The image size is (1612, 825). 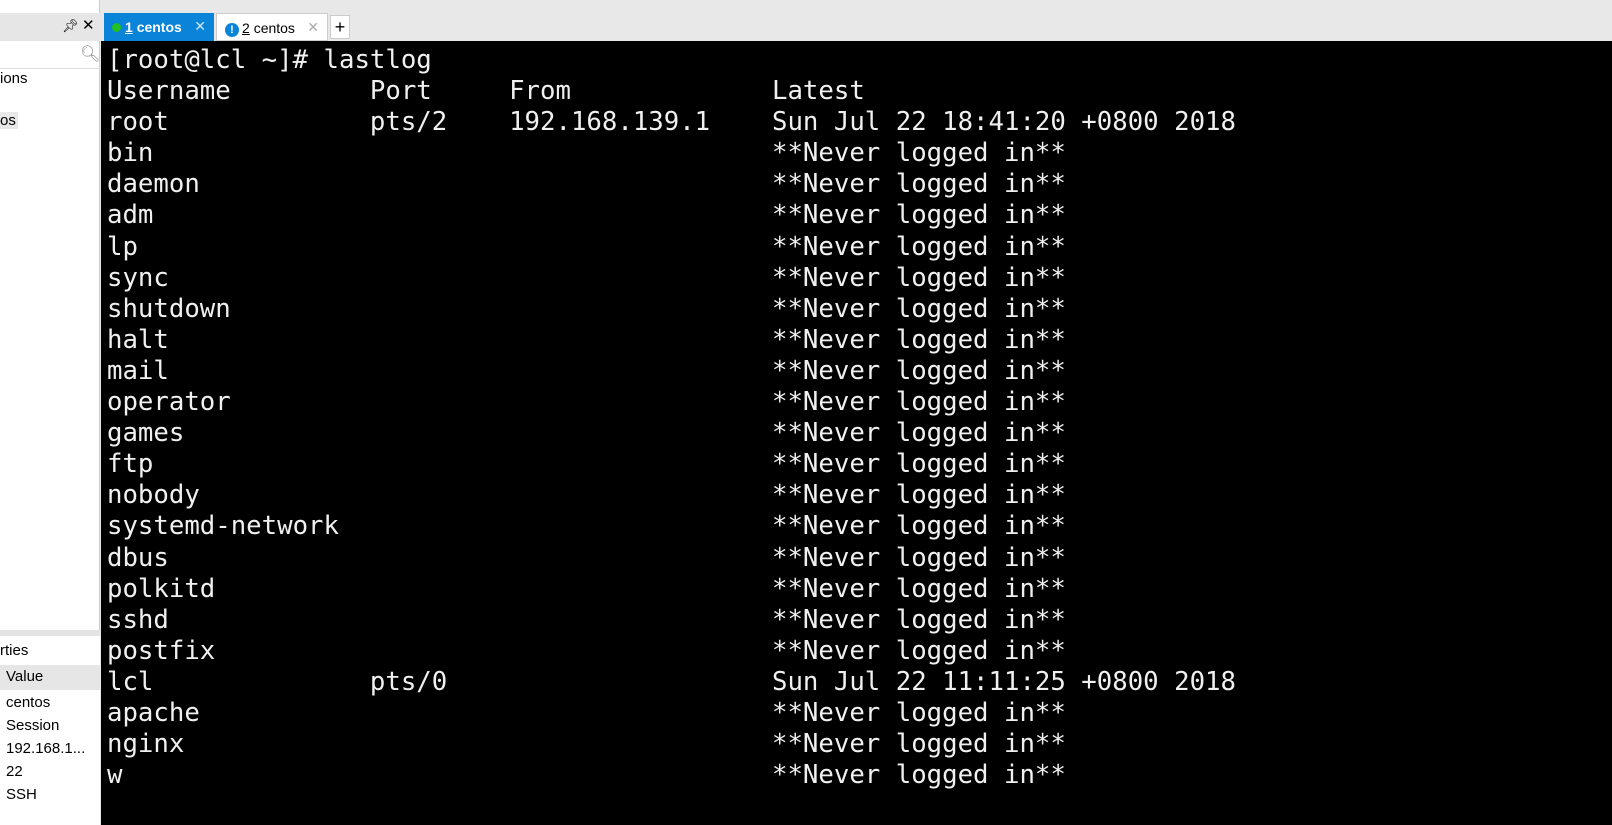 I want to click on table-row: bin **Never logged in**, so click(x=586, y=153).